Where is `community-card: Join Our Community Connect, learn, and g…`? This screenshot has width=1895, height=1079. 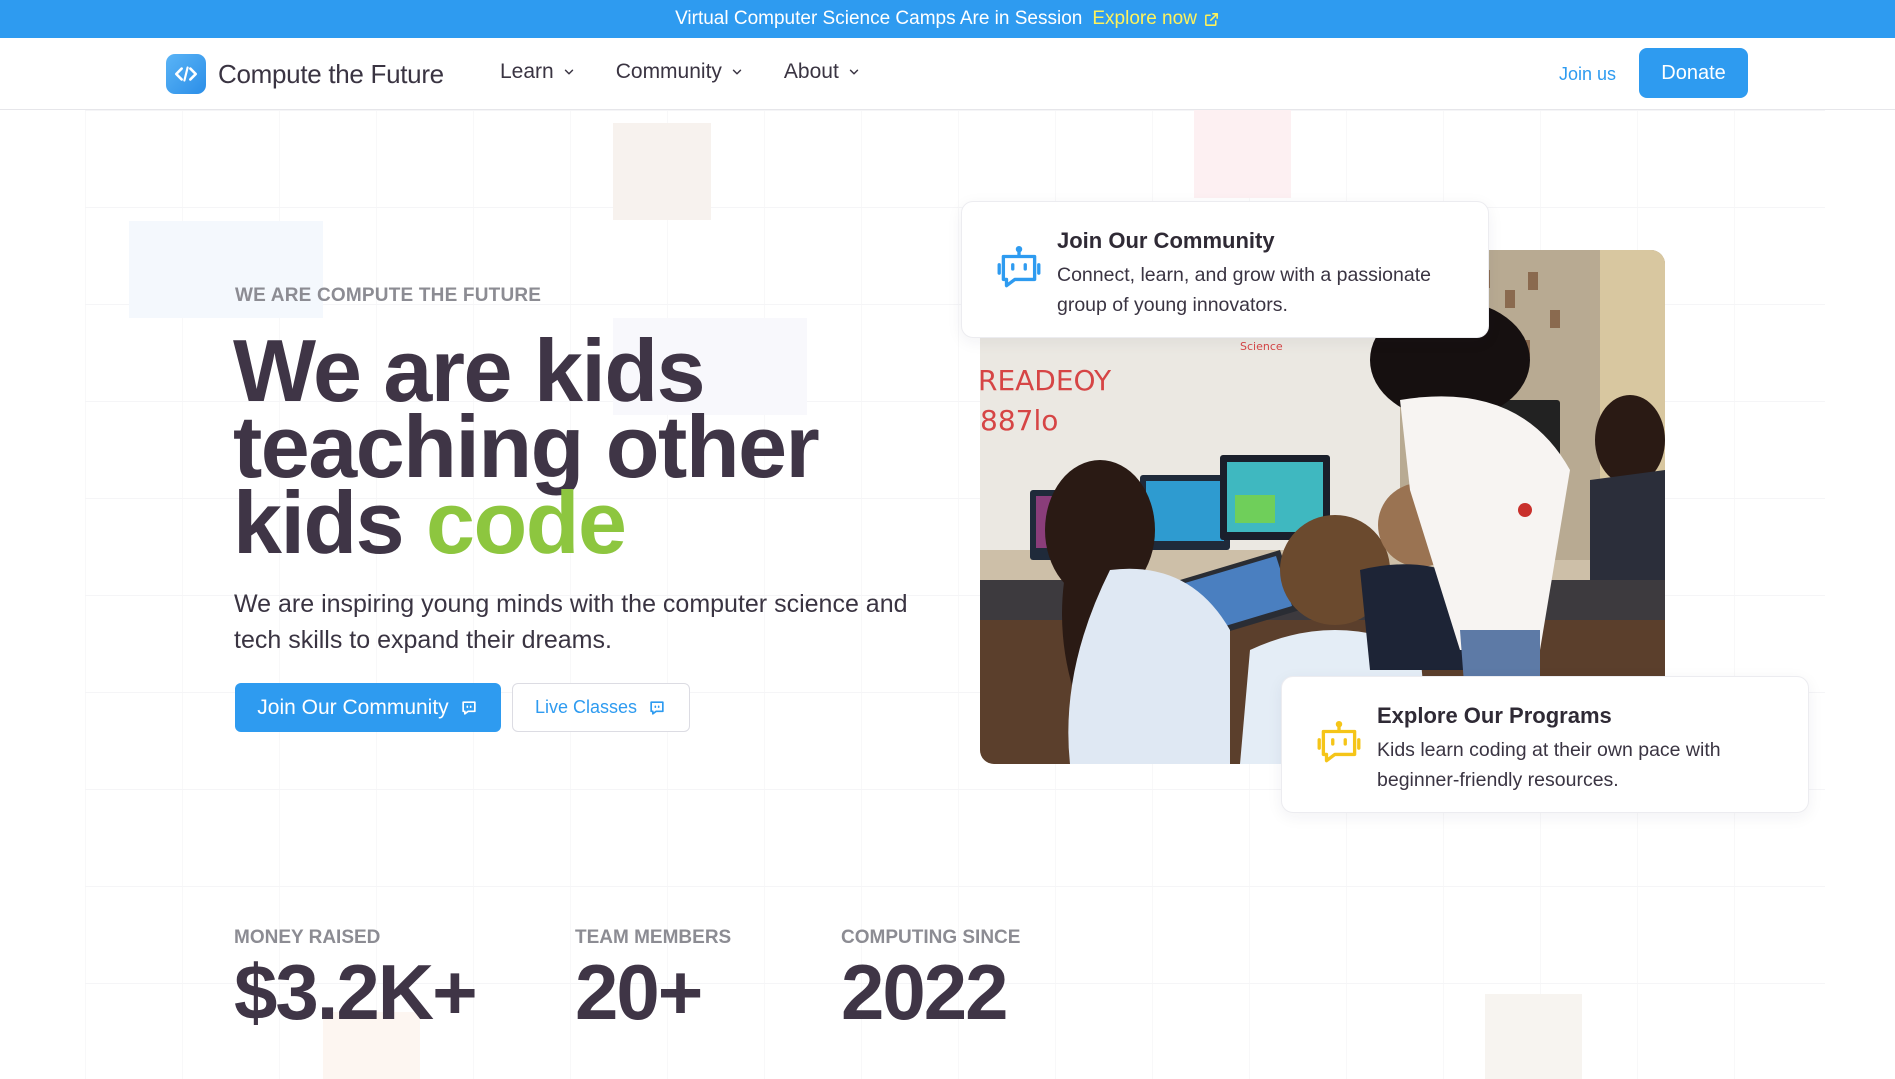
community-card: Join Our Community Connect, learn, and g… is located at coordinates (1225, 269).